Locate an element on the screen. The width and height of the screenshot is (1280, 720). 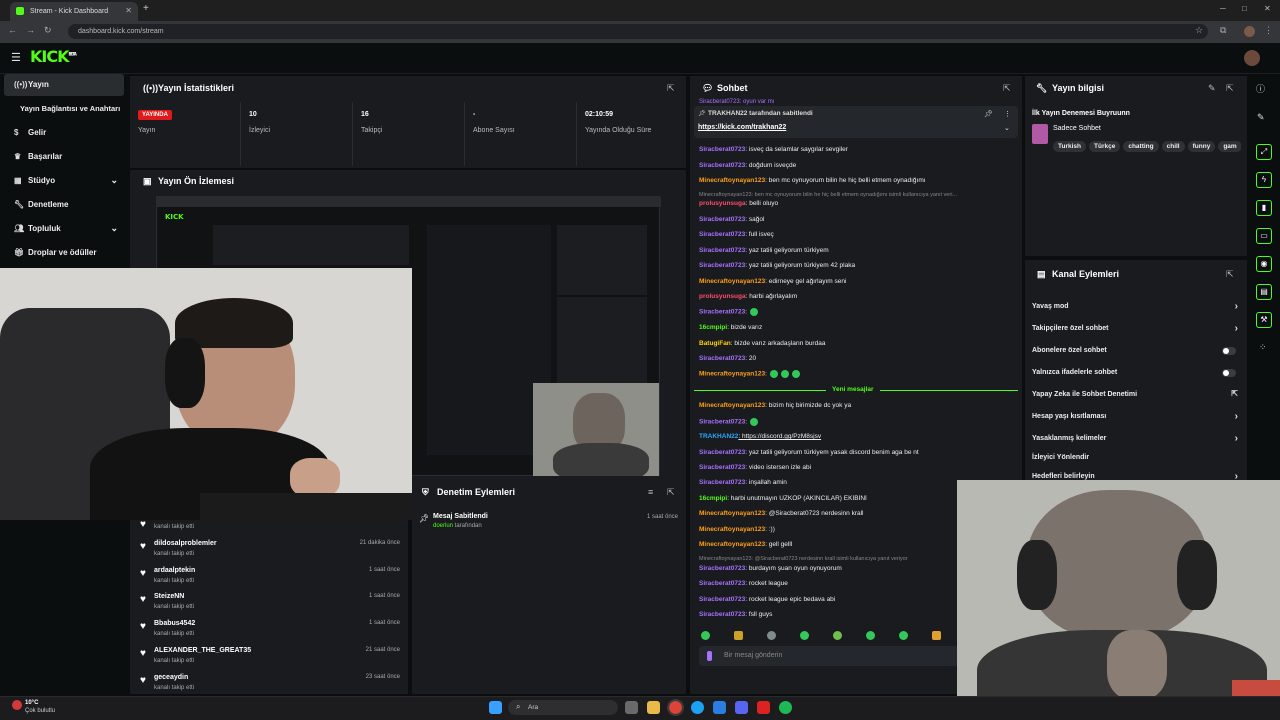
reload-icon: ↻ is located at coordinates (48, 30).